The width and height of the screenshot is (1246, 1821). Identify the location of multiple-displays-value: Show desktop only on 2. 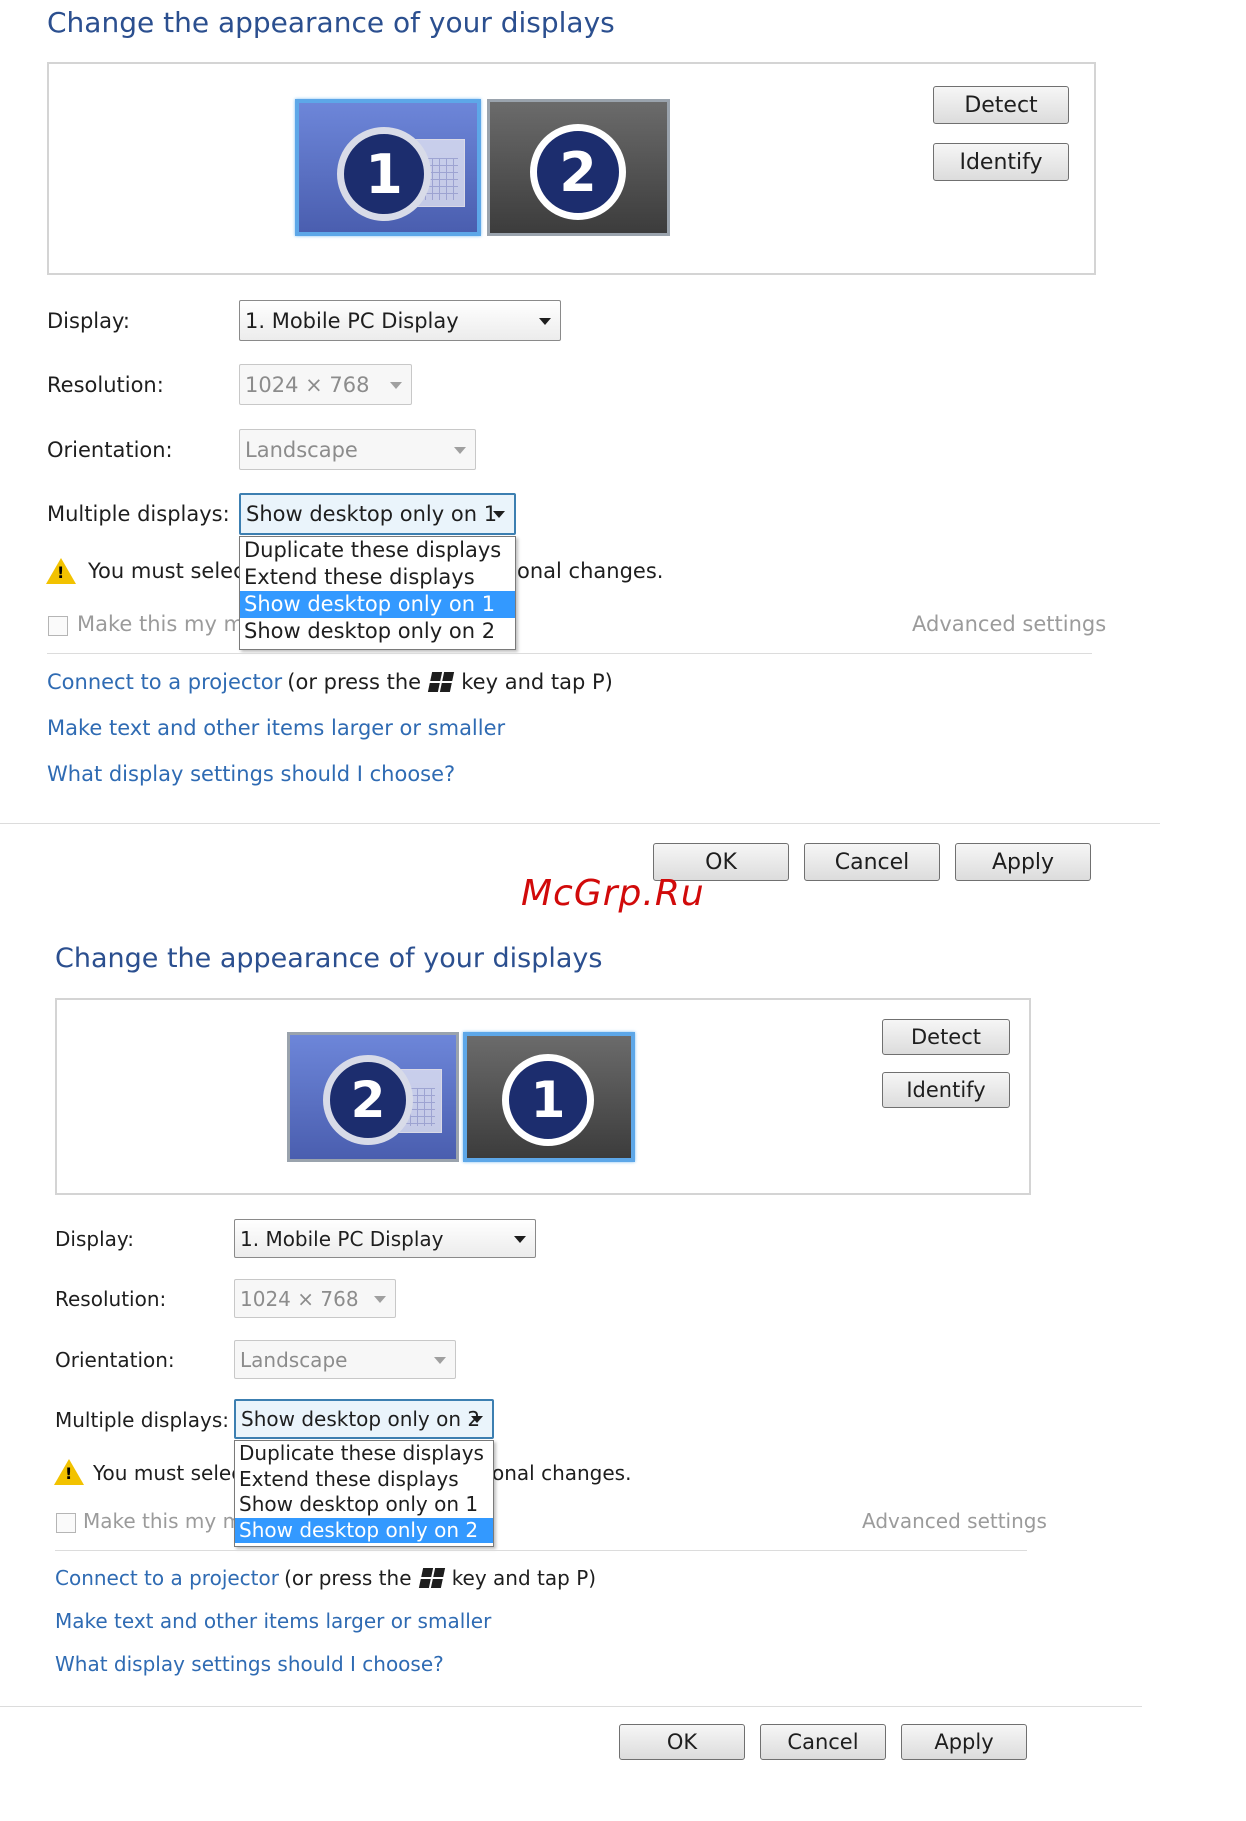
(361, 1419).